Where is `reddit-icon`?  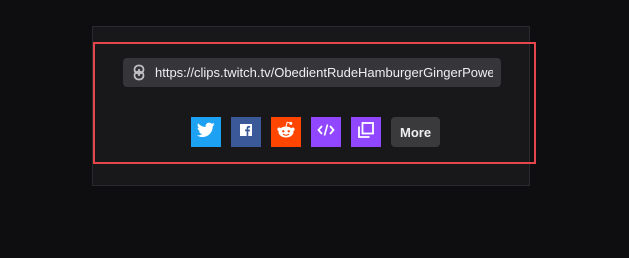 reddit-icon is located at coordinates (286, 132).